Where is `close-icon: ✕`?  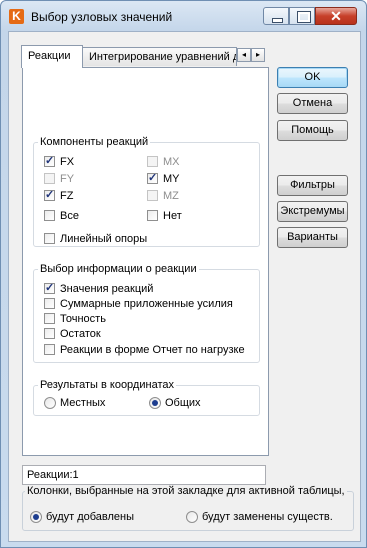
close-icon: ✕ is located at coordinates (336, 16).